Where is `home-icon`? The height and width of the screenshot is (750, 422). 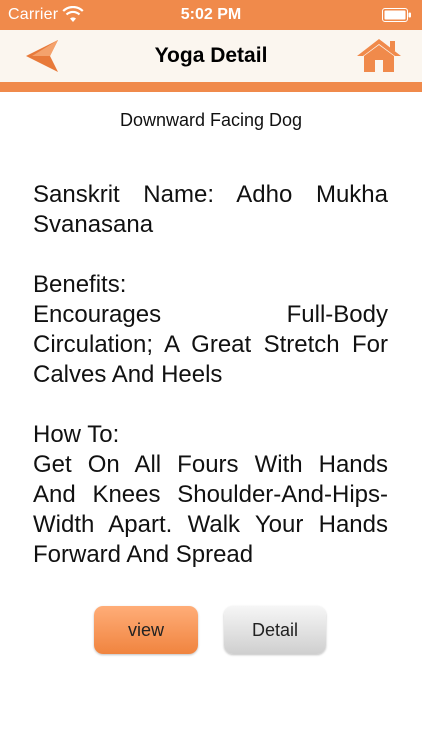
home-icon is located at coordinates (379, 56).